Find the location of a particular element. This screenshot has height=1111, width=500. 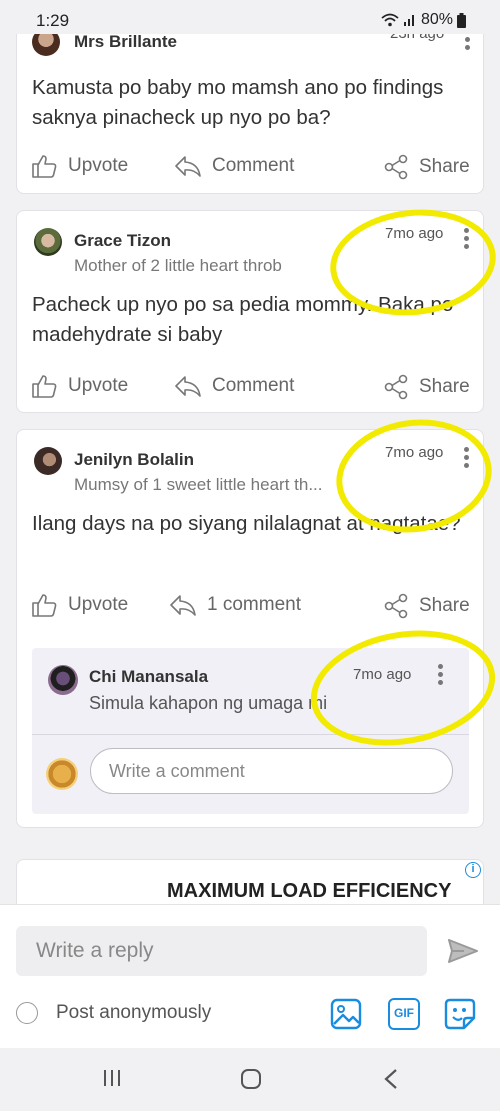

status-icons: 80% is located at coordinates (423, 20).